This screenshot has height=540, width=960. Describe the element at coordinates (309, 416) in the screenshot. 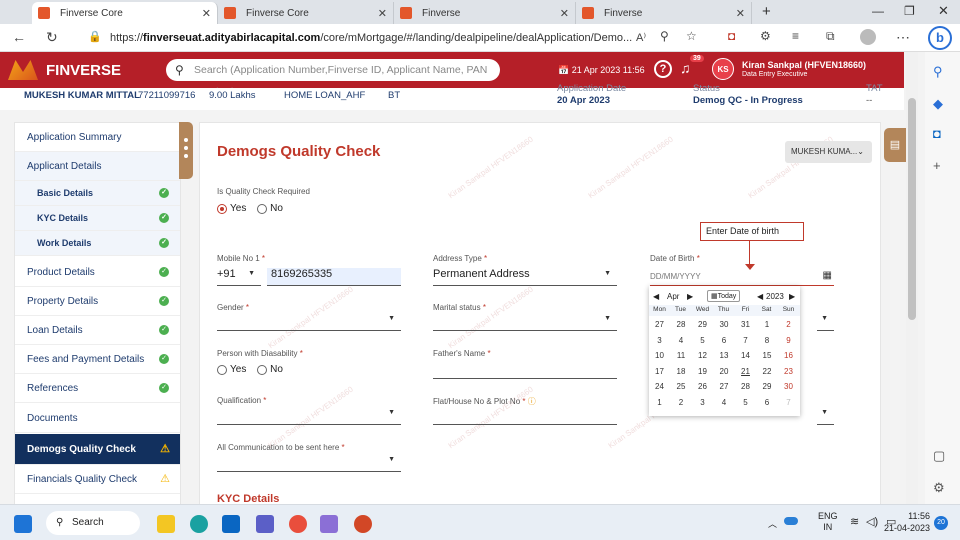

I see `qualification-select: ▼` at that location.